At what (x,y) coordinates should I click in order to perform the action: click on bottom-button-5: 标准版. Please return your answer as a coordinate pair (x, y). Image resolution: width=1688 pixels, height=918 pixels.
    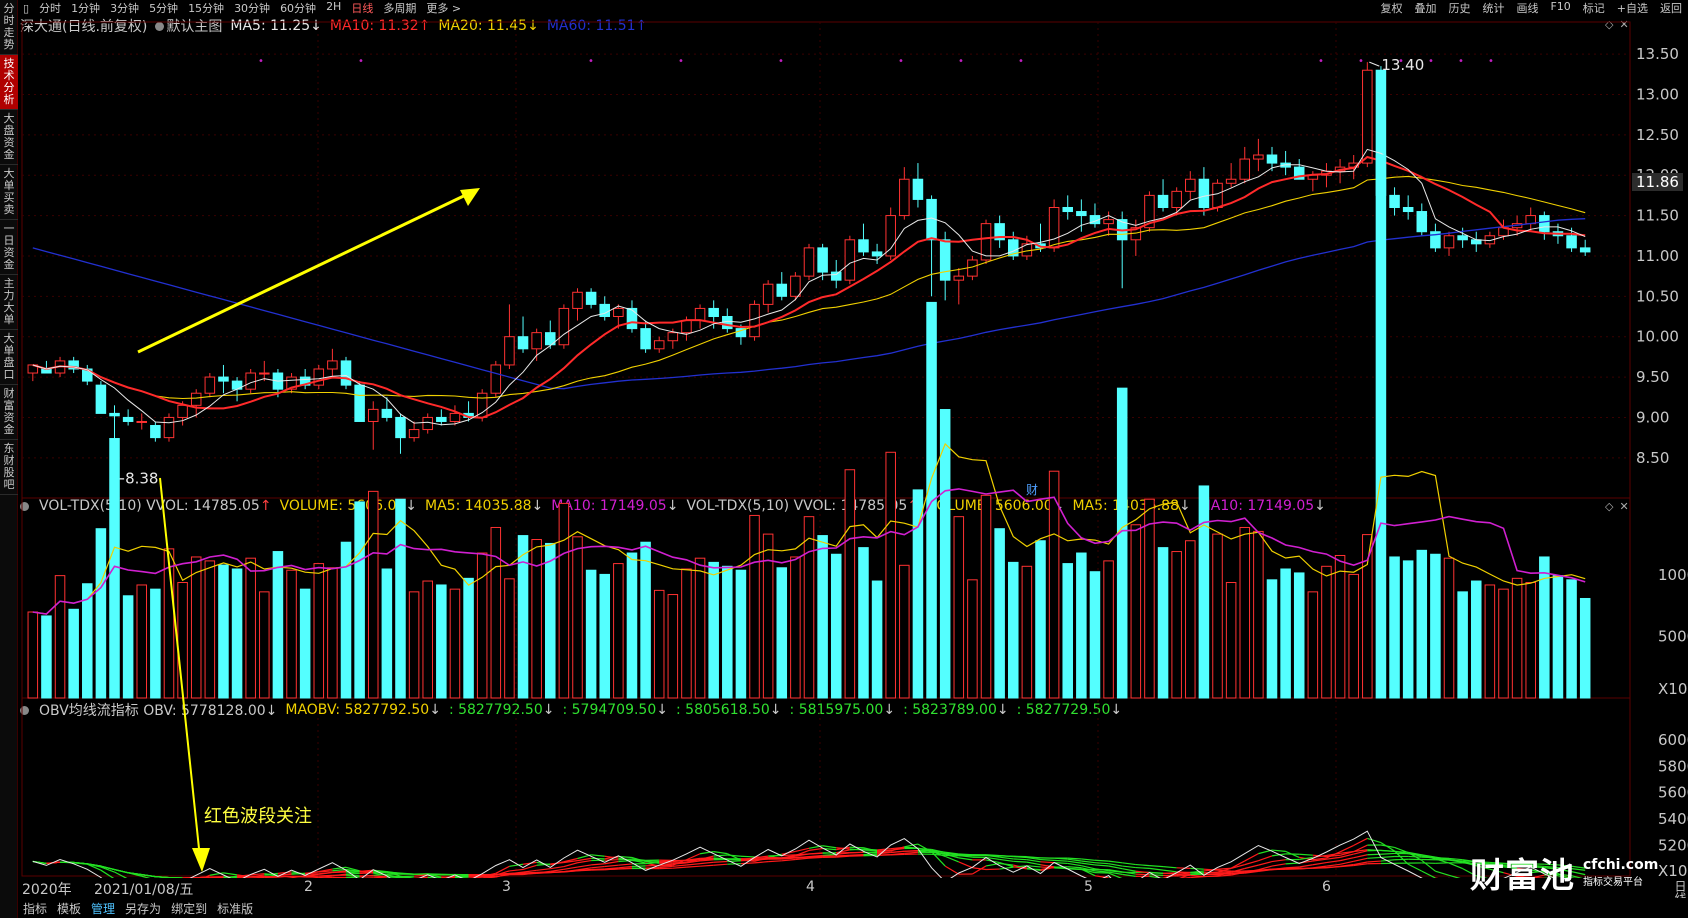
    Looking at the image, I should click on (235, 908).